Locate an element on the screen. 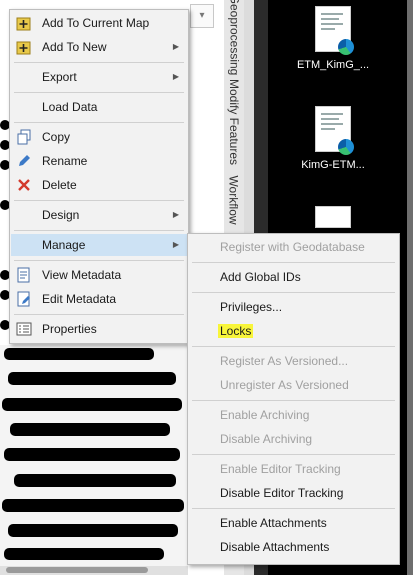  locks-label: Locks is located at coordinates (236, 331).